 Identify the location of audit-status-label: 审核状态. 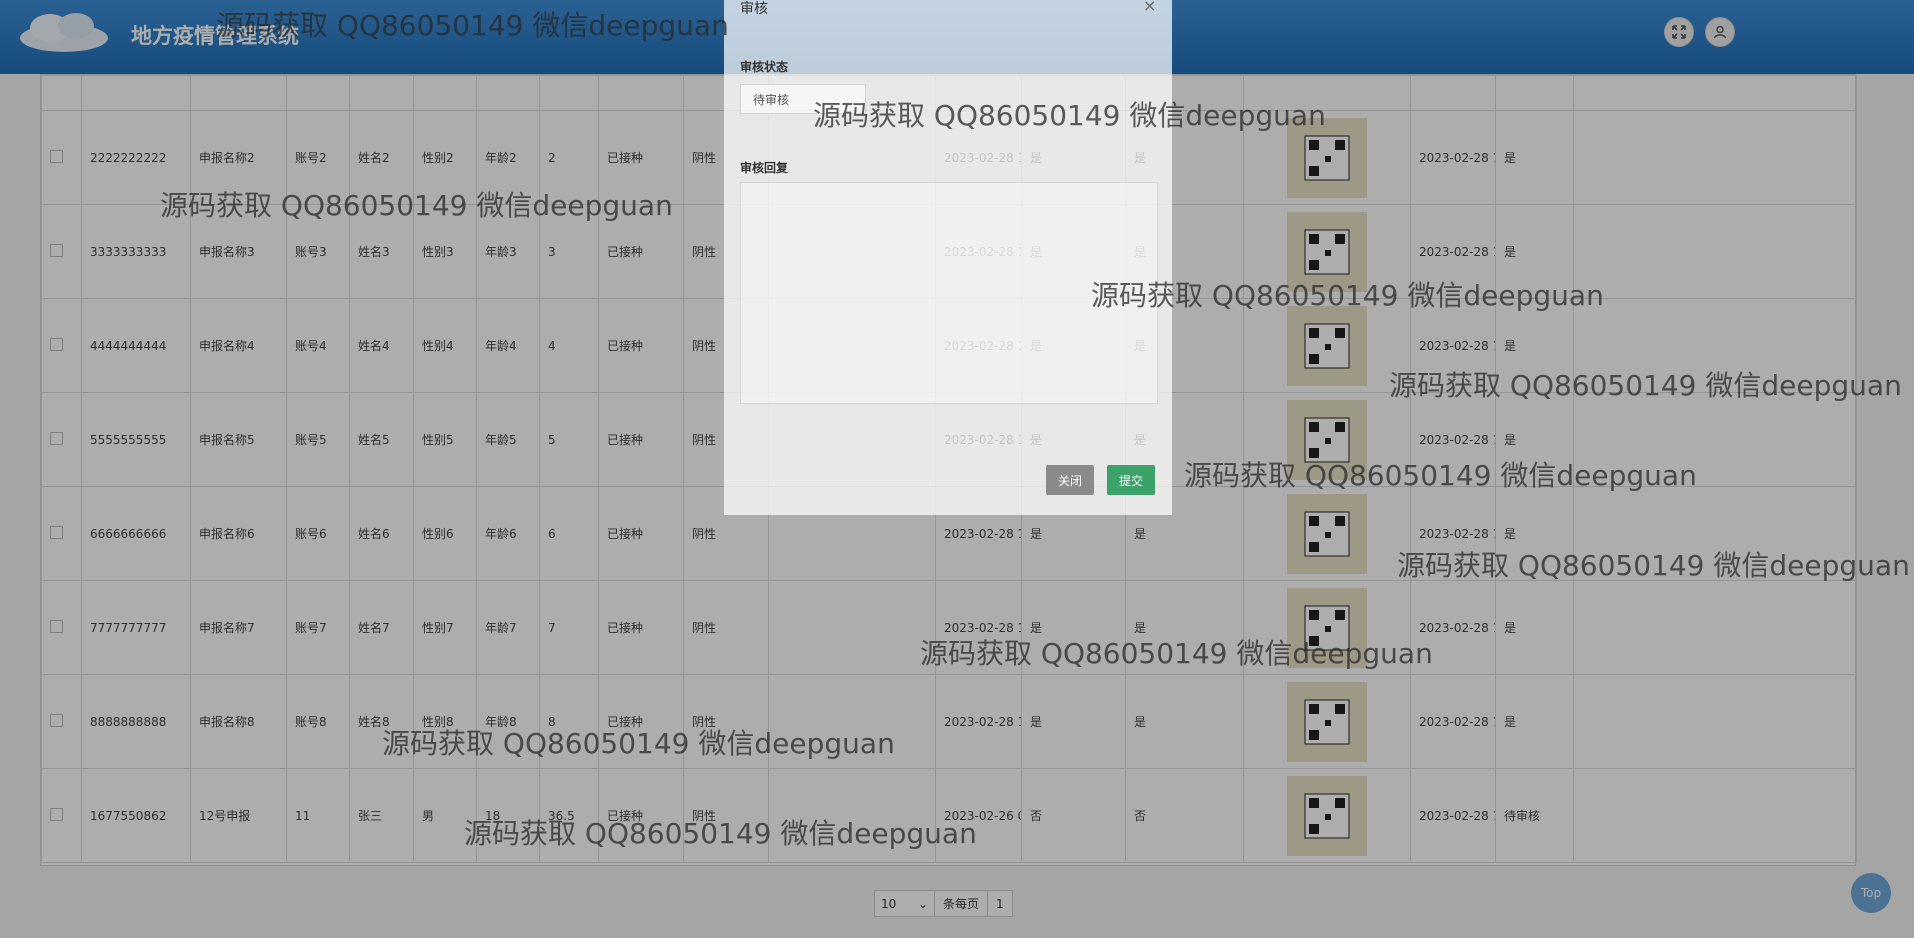
(764, 67).